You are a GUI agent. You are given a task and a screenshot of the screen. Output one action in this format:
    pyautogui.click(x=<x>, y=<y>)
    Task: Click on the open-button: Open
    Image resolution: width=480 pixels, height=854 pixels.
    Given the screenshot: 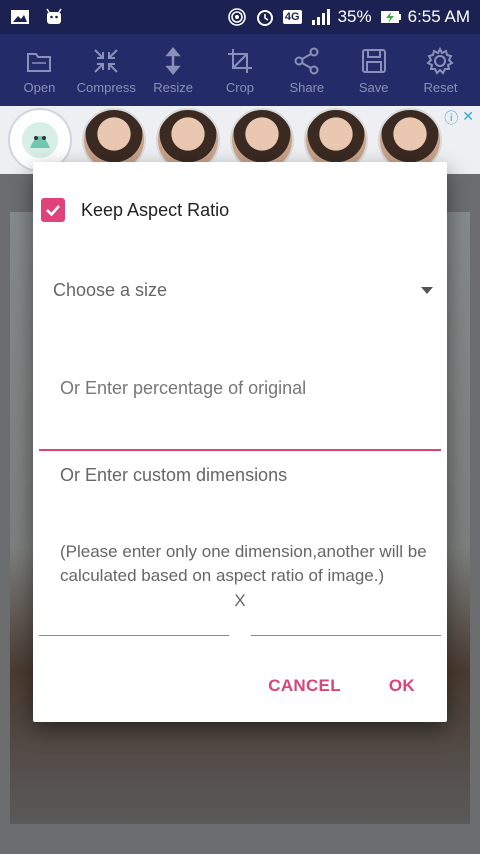 What is the action you would take?
    pyautogui.click(x=39, y=70)
    